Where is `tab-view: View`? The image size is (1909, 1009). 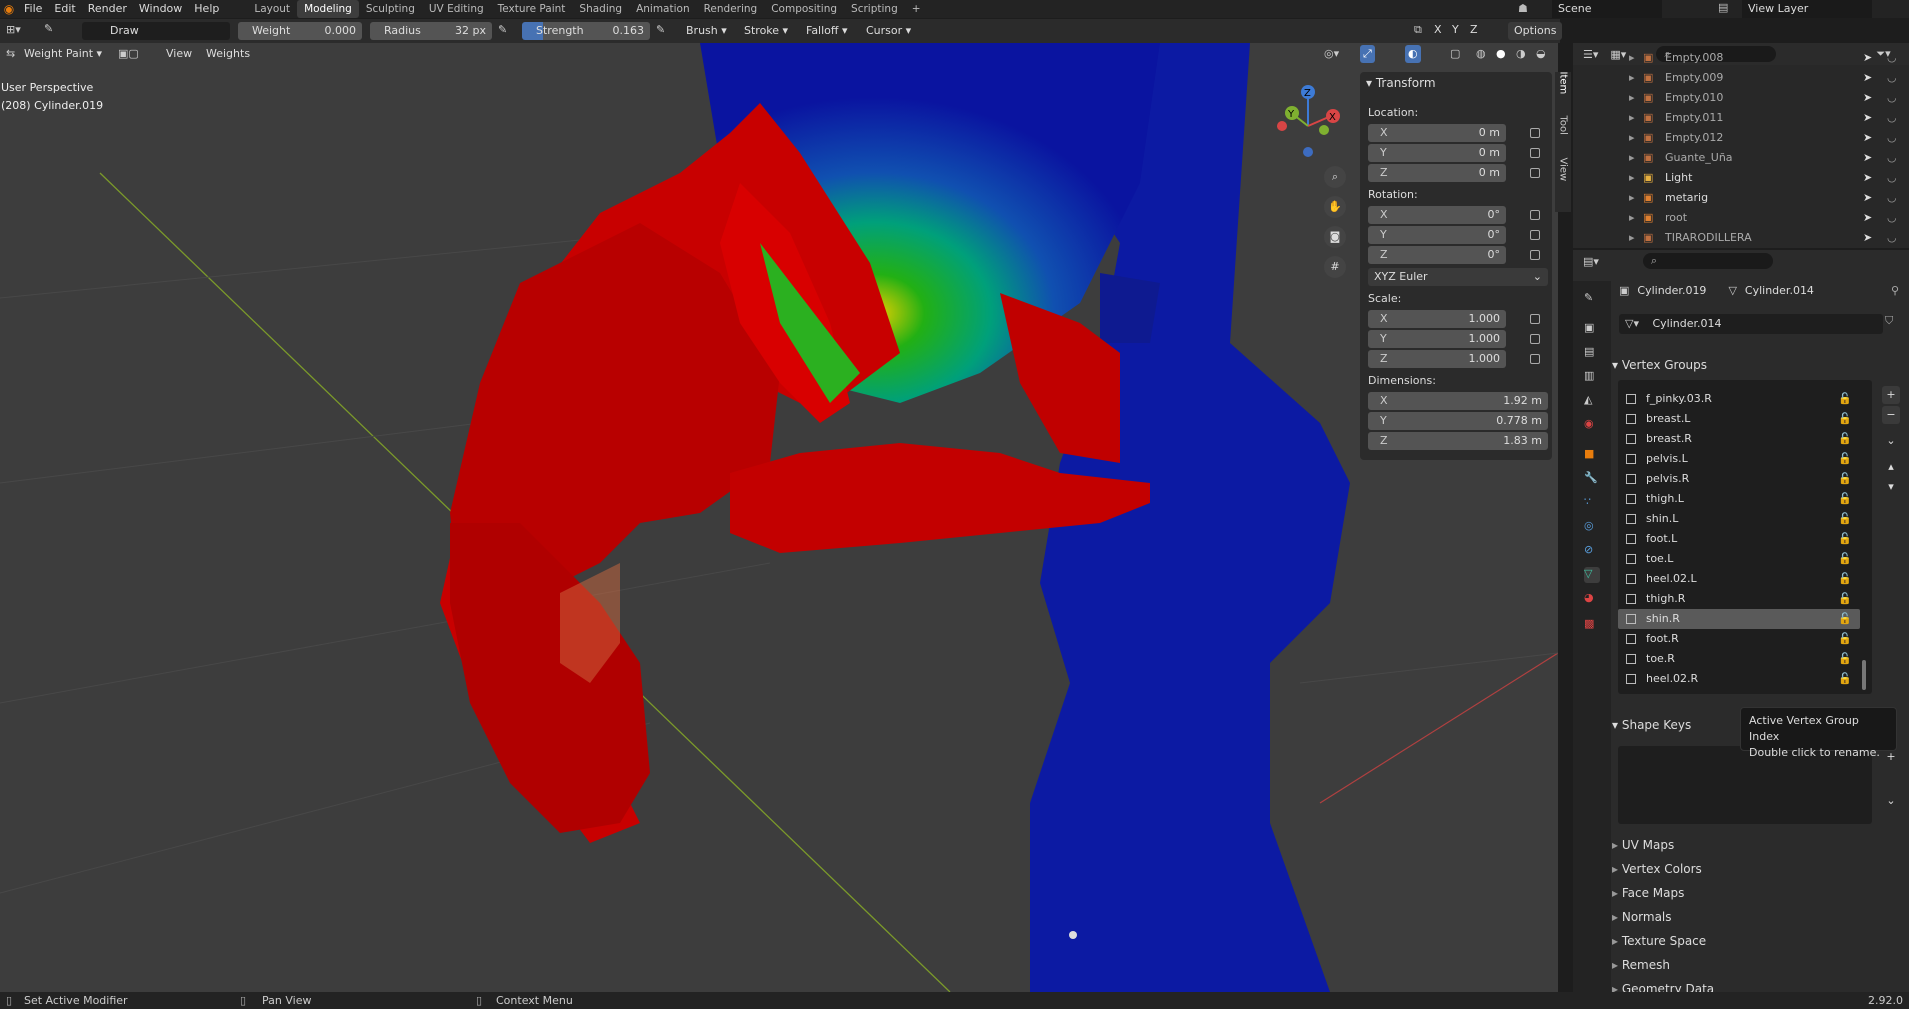 tab-view: View is located at coordinates (1563, 178).